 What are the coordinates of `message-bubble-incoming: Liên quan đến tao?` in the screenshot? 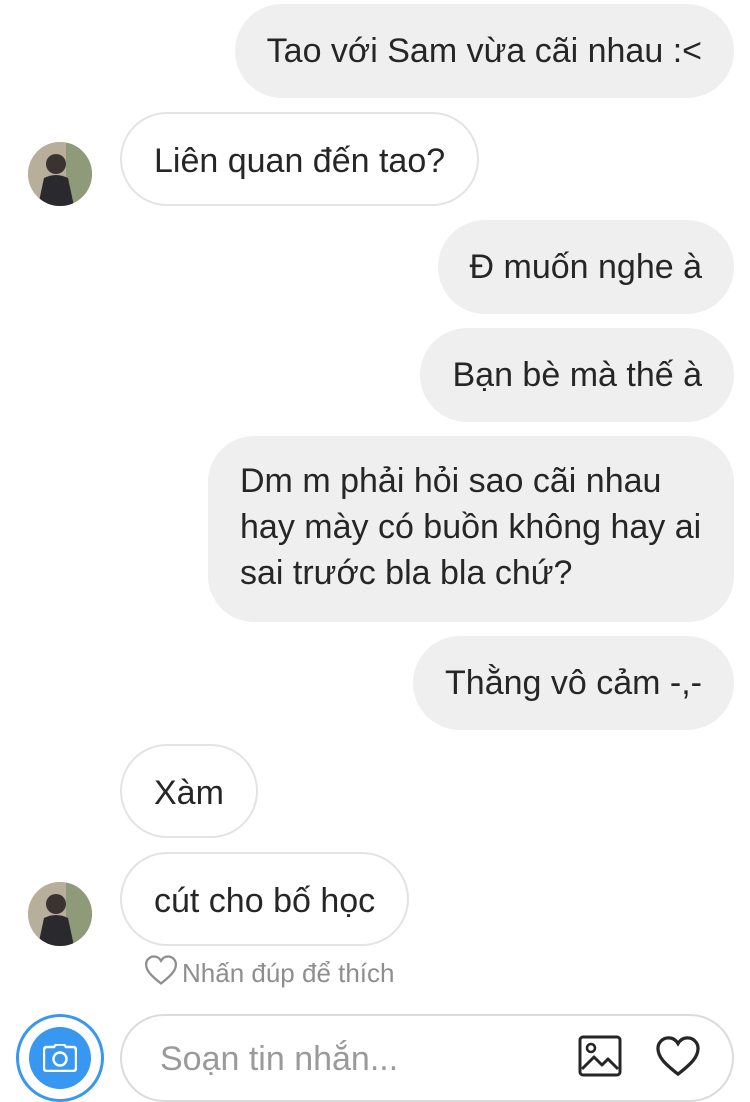 It's located at (300, 159).